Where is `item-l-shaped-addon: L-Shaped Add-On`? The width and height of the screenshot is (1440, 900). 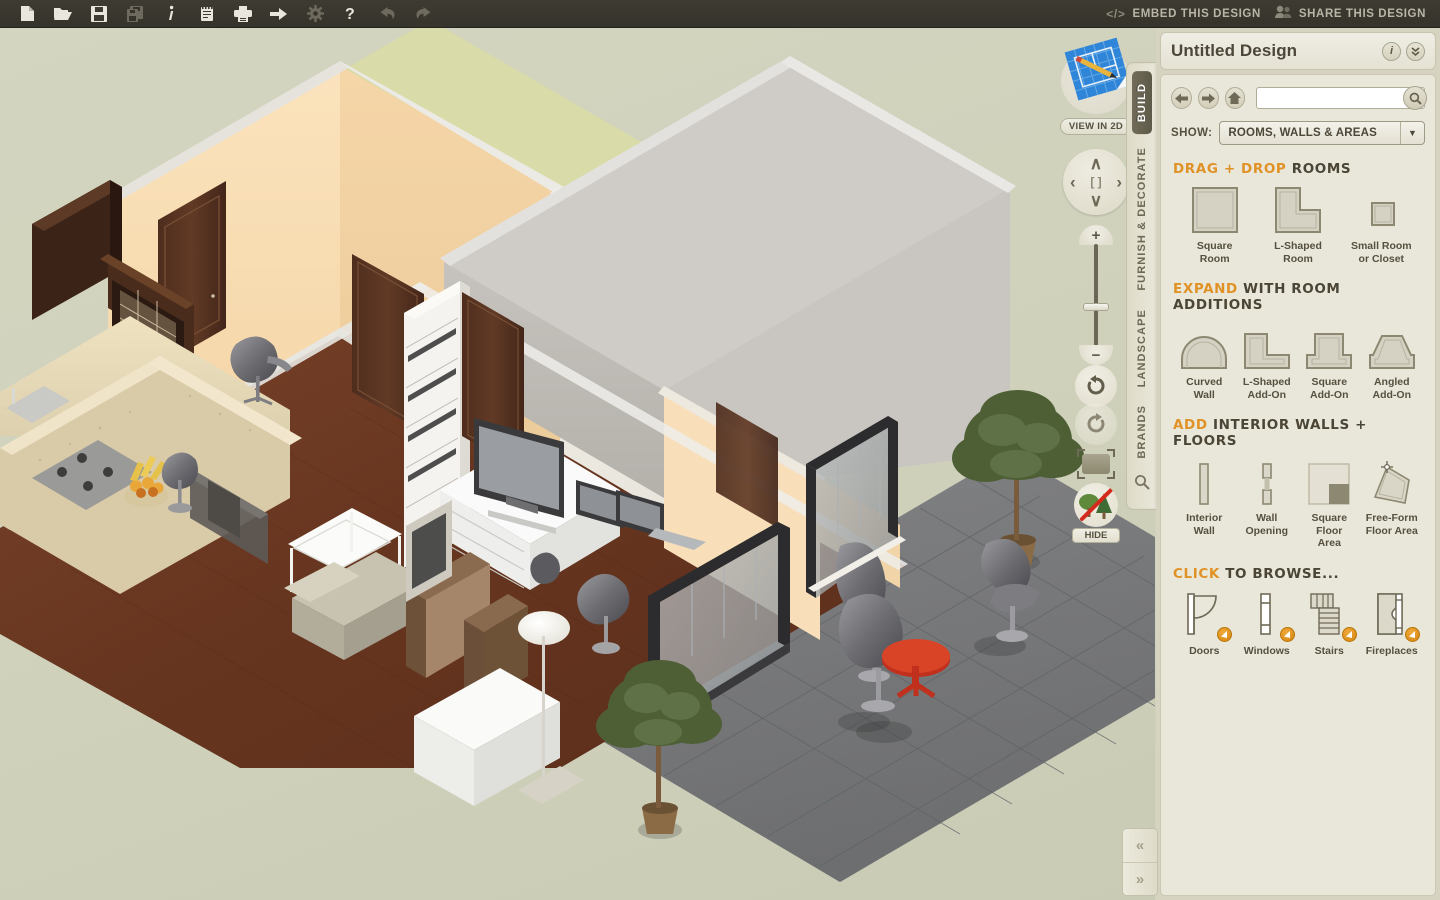 item-l-shaped-addon: L-Shaped Add-On is located at coordinates (1267, 361).